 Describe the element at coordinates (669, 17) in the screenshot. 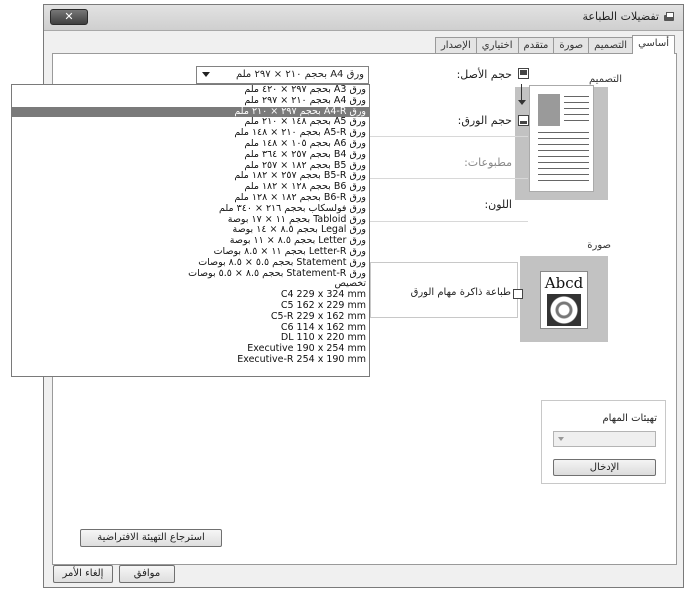

I see `printer-icon` at that location.